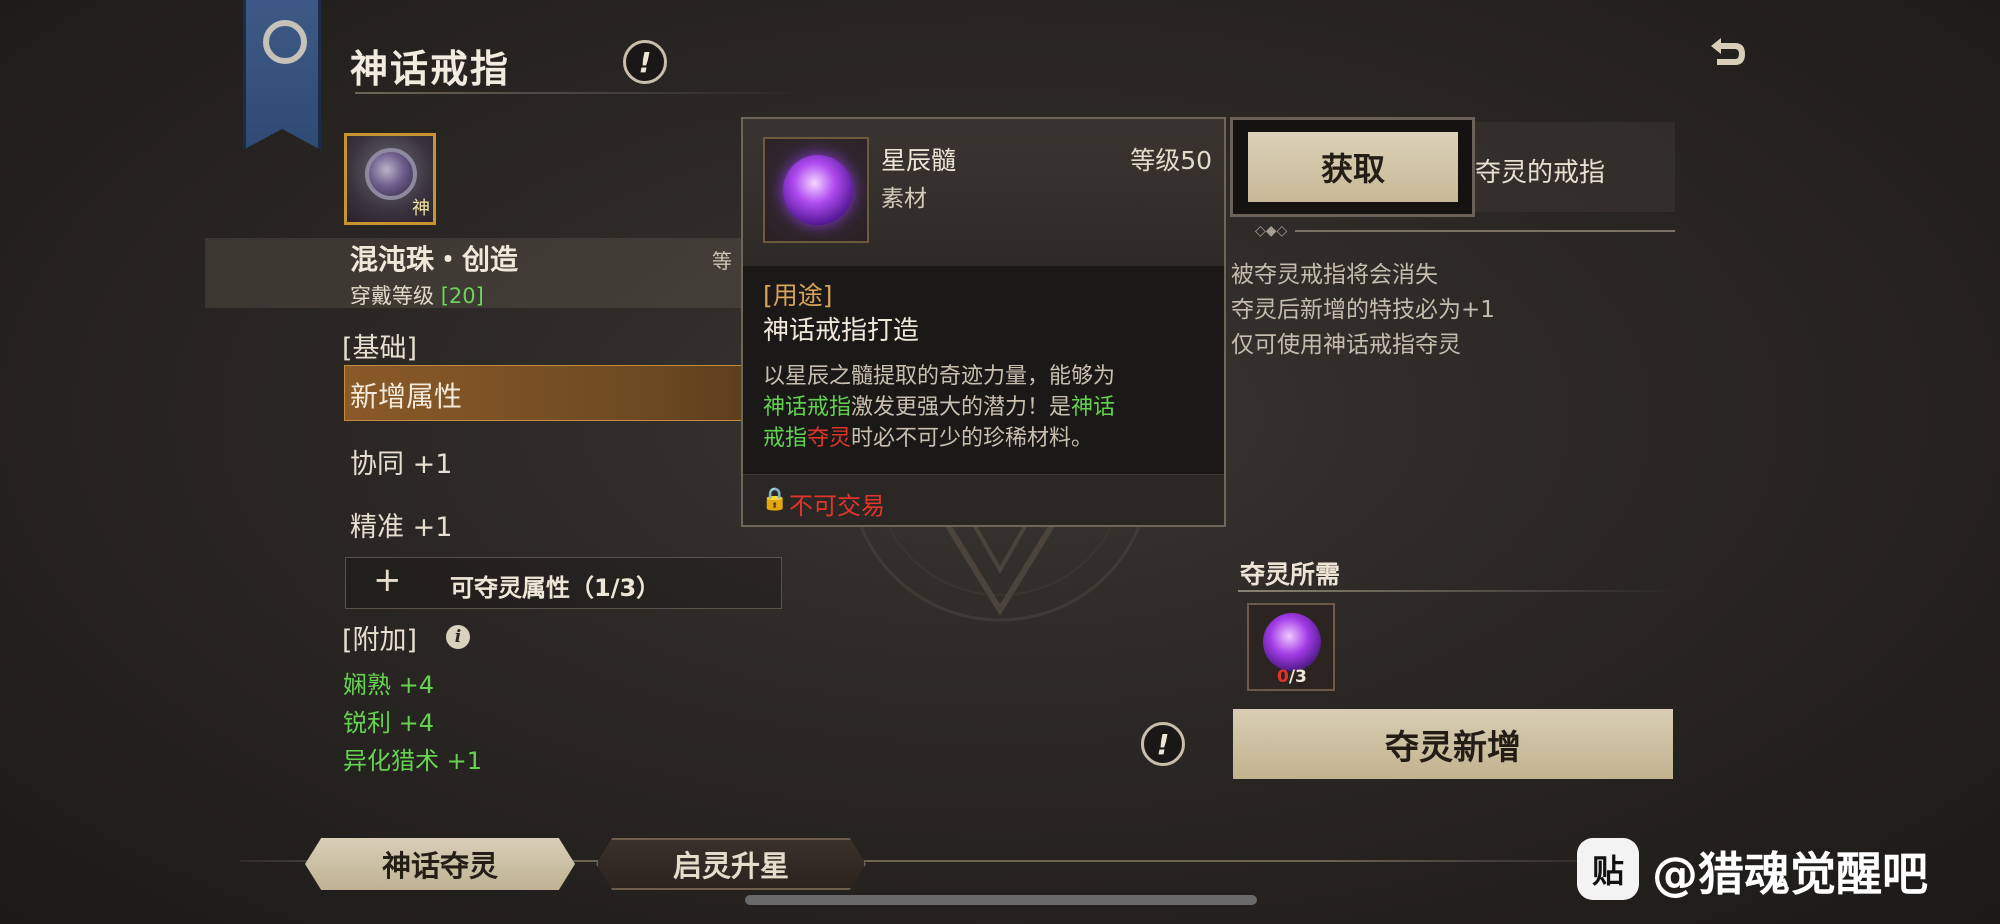 The width and height of the screenshot is (2000, 924). Describe the element at coordinates (1453, 744) in the screenshot. I see `steal-add-button: 夺灵新增` at that location.